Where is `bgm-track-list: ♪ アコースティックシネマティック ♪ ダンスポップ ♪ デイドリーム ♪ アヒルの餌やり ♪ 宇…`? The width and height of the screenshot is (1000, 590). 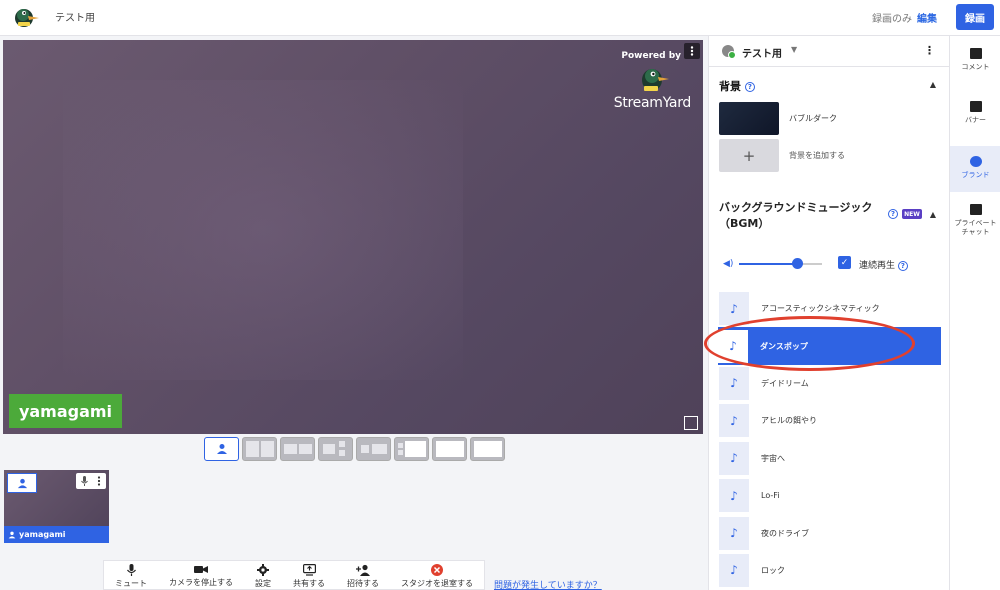 bgm-track-list: ♪ アコースティックシネマティック ♪ ダンスポップ ♪ デイドリーム ♪ アヒルの餌やり ♪ 宇… is located at coordinates (829, 439).